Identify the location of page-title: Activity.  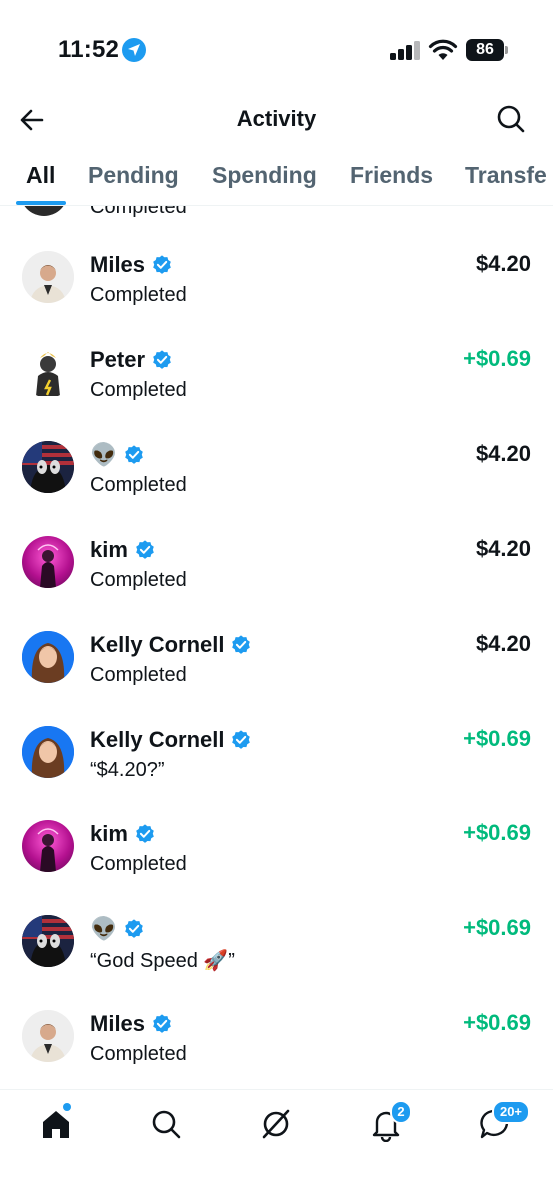
(276, 118).